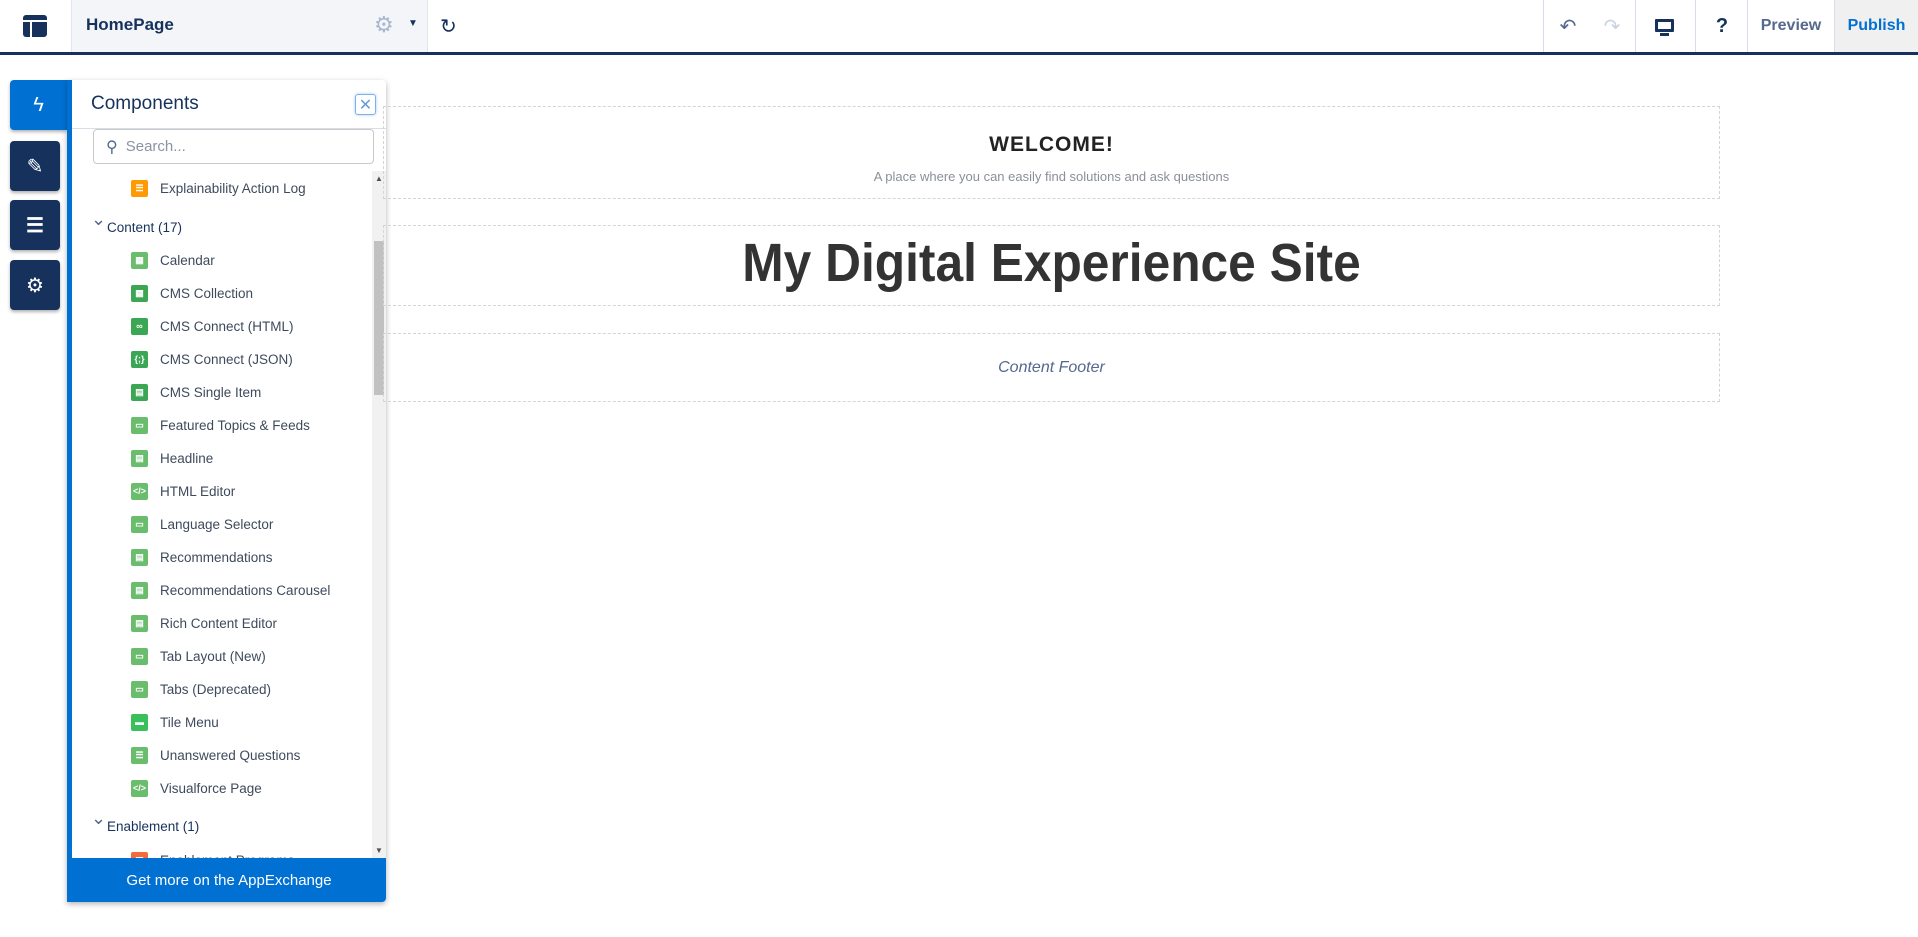 The image size is (1918, 937). Describe the element at coordinates (448, 26) in the screenshot. I see `refresh-icon: ↻` at that location.